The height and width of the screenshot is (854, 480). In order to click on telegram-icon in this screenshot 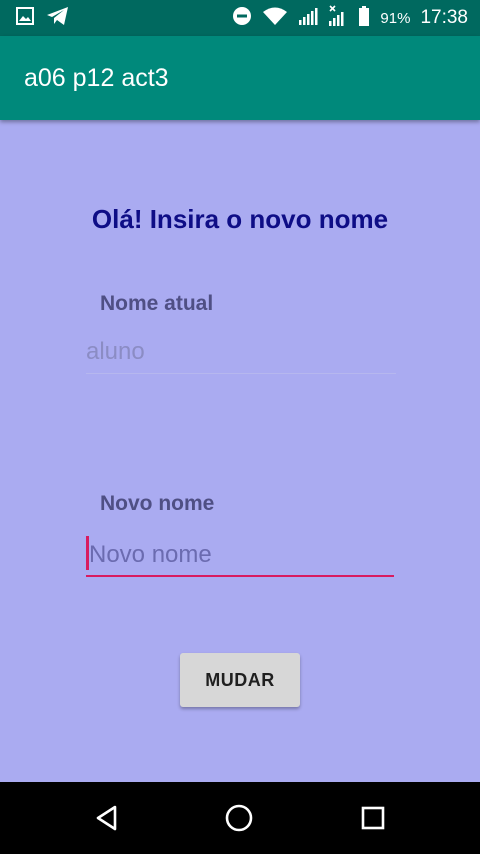, I will do `click(58, 18)`.